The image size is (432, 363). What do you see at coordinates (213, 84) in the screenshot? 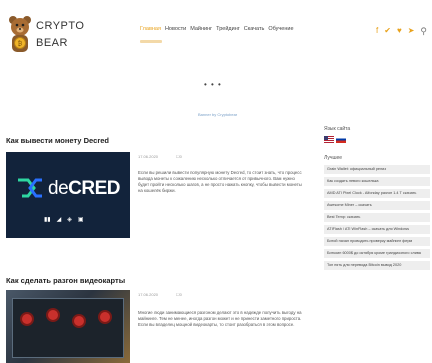
I see `slider-dots: • • •` at bounding box center [213, 84].